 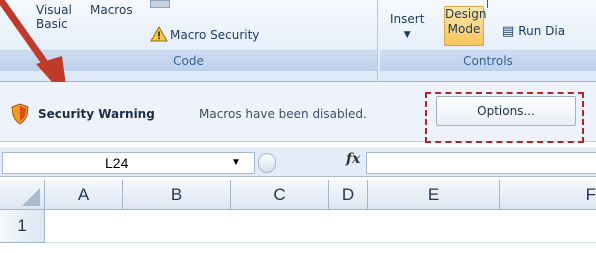 What do you see at coordinates (488, 40) in the screenshot?
I see `controls-group: Insert ▼ Controls` at bounding box center [488, 40].